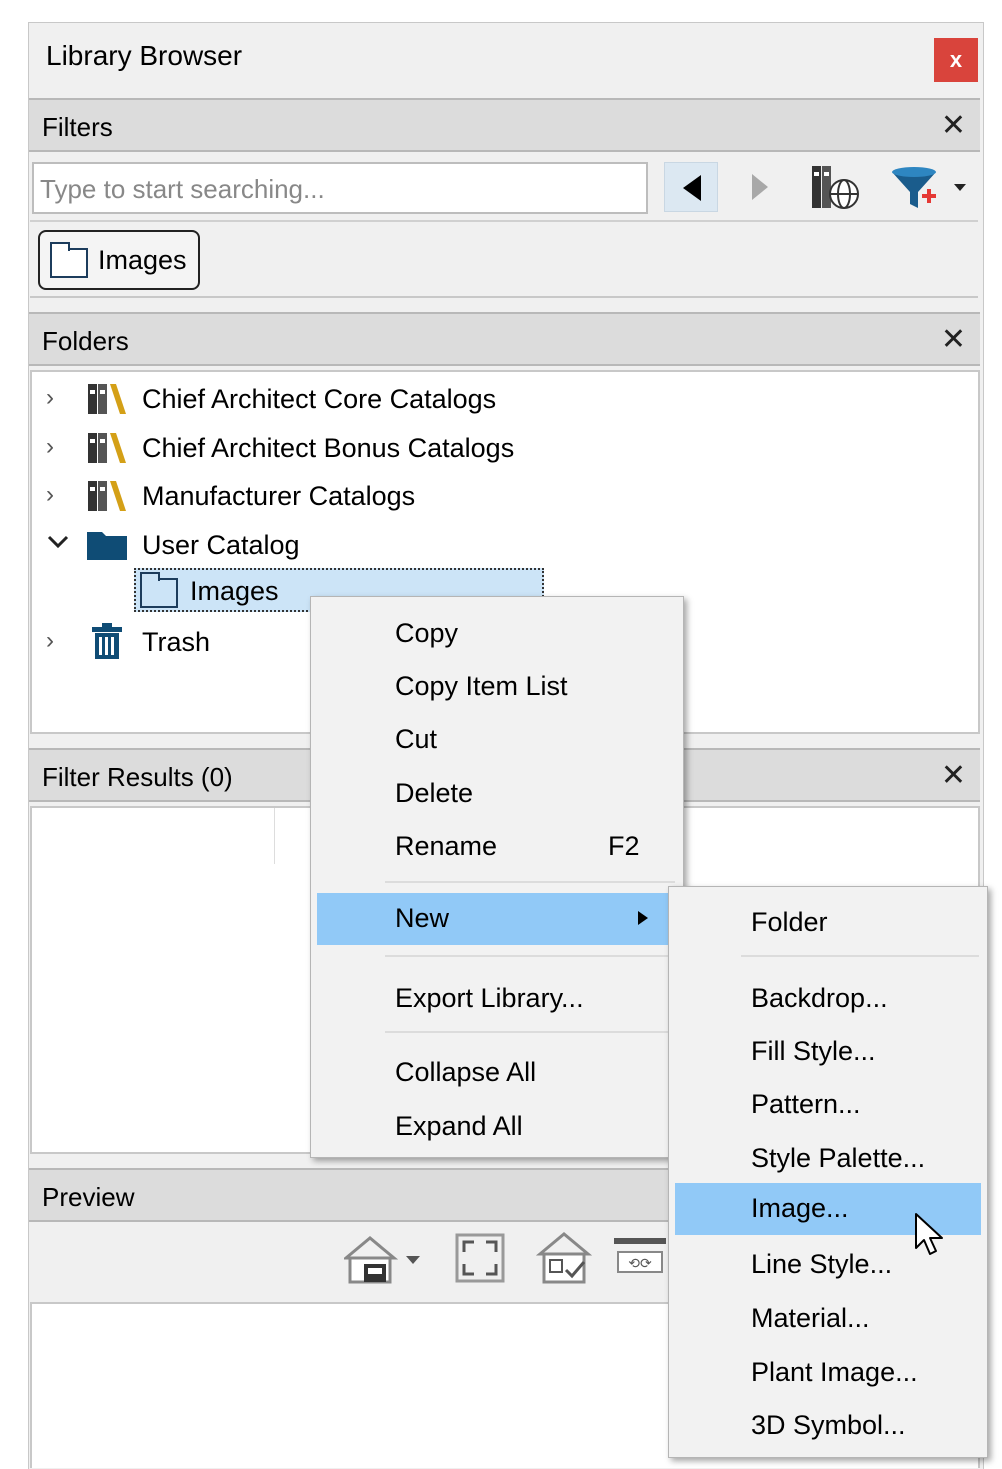 The image size is (1002, 1469). What do you see at coordinates (480, 1258) in the screenshot?
I see `fit-view-icon` at bounding box center [480, 1258].